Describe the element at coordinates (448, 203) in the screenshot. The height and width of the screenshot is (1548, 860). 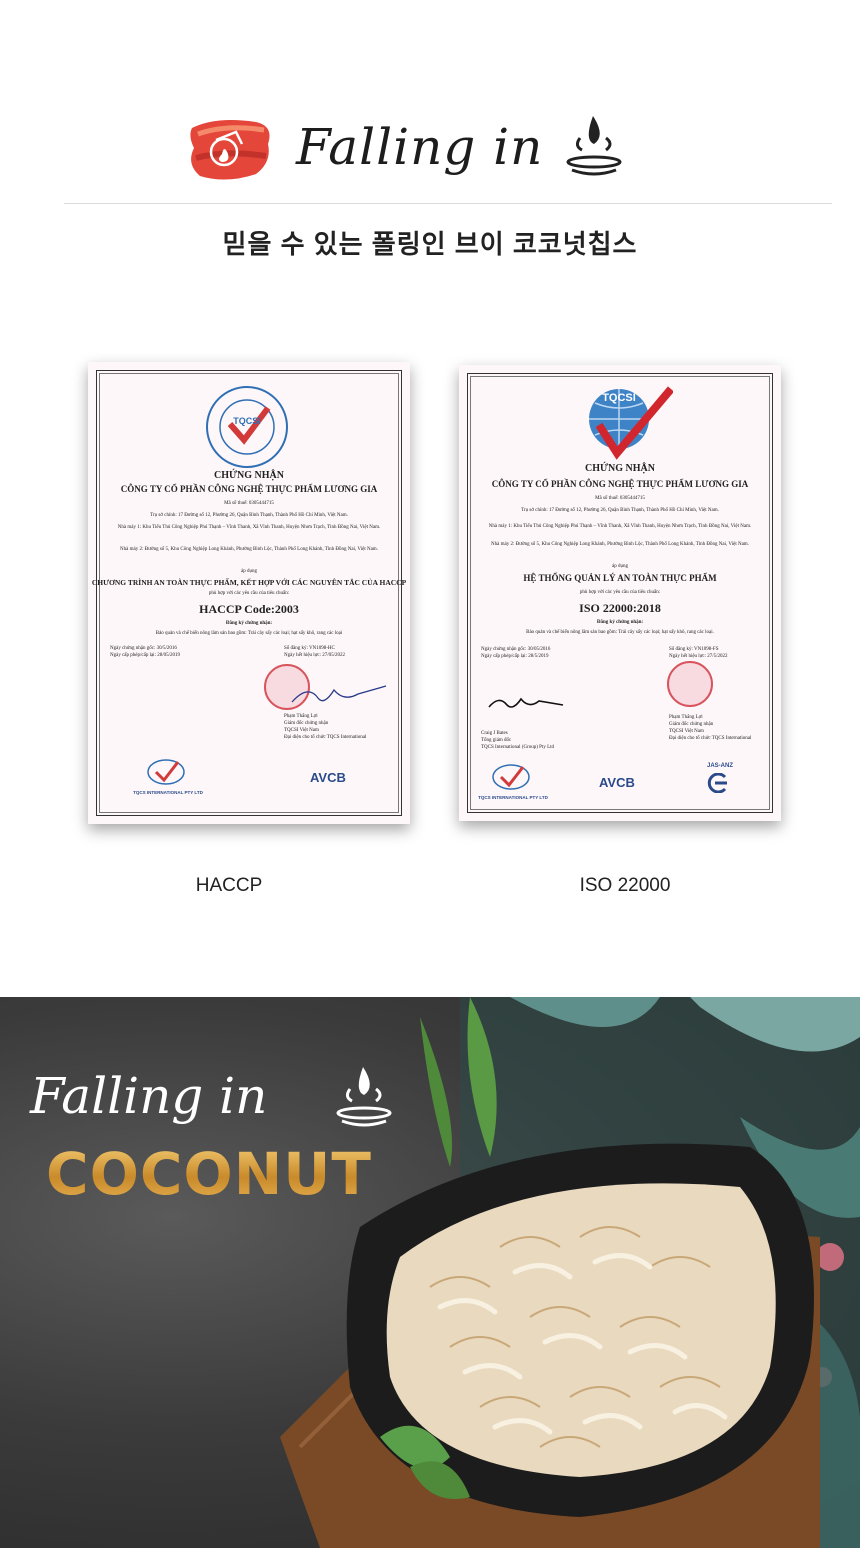
I see `header-divider` at that location.